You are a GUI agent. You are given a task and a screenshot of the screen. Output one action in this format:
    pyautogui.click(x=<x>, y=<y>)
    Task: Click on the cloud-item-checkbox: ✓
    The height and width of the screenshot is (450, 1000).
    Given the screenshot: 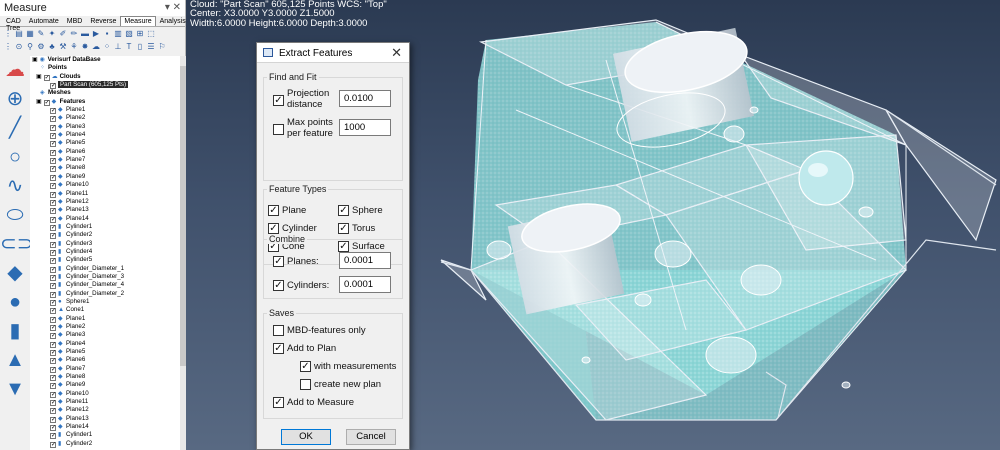 What is the action you would take?
    pyautogui.click(x=53, y=86)
    